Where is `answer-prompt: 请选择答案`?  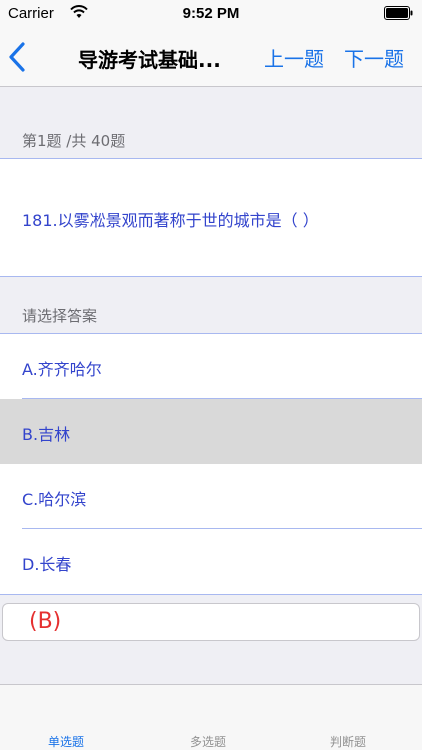
answer-prompt: 请选择答案 is located at coordinates (60, 316).